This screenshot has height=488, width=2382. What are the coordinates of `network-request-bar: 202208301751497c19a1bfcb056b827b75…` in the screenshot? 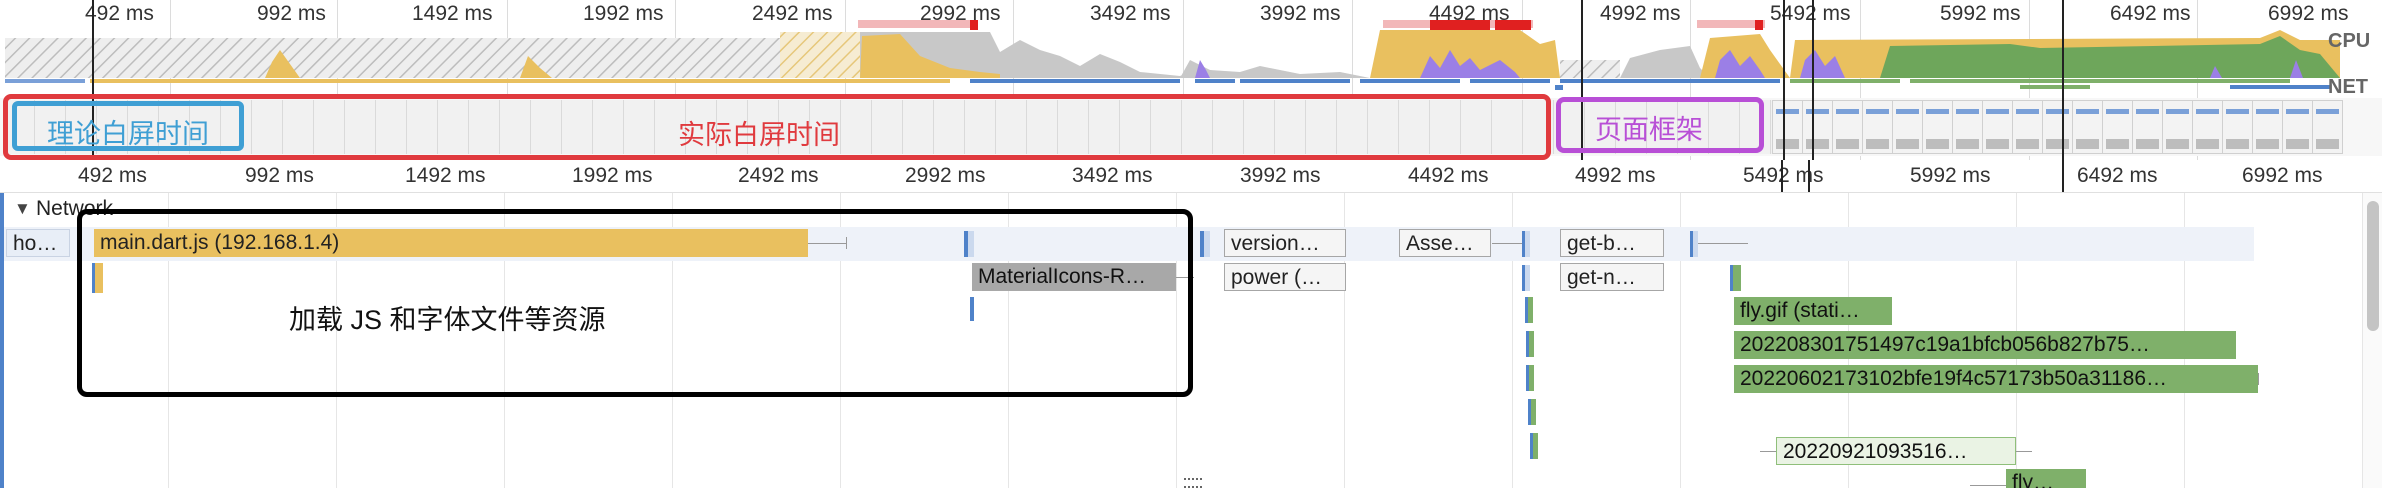 It's located at (1985, 345).